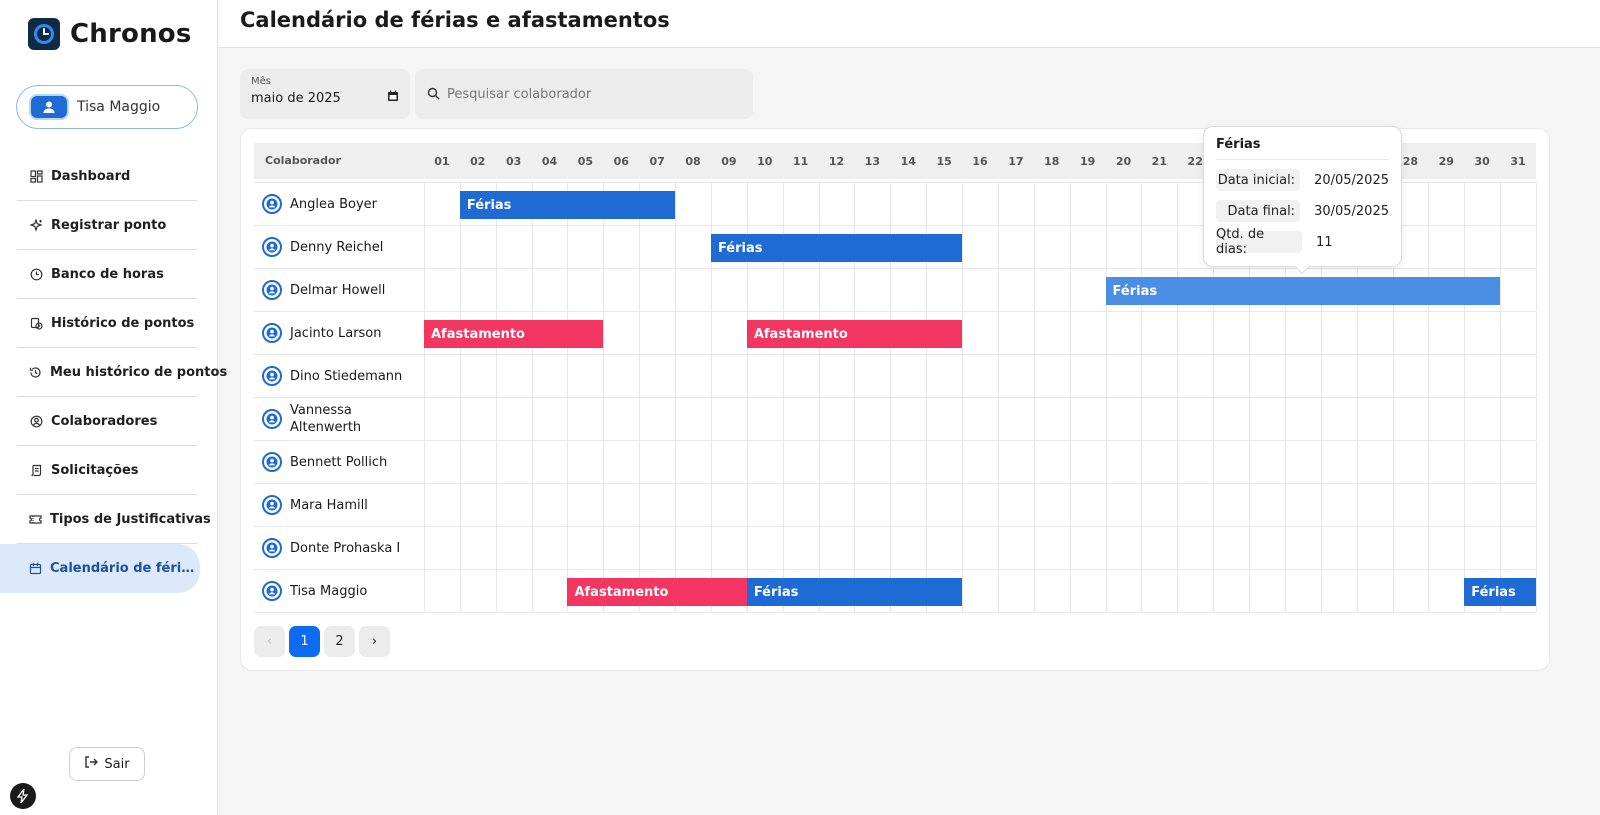 Image resolution: width=1600 pixels, height=815 pixels. Describe the element at coordinates (895, 290) in the screenshot. I see `employee-row: Delmar Howell Férias` at that location.